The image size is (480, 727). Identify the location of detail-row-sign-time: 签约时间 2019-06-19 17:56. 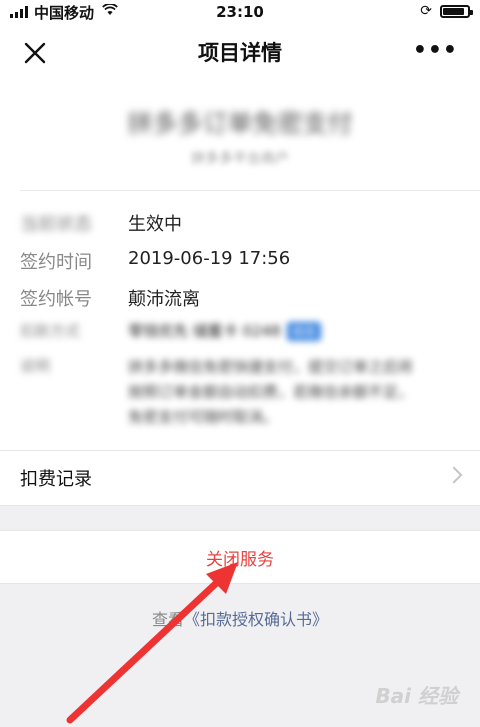
(240, 261).